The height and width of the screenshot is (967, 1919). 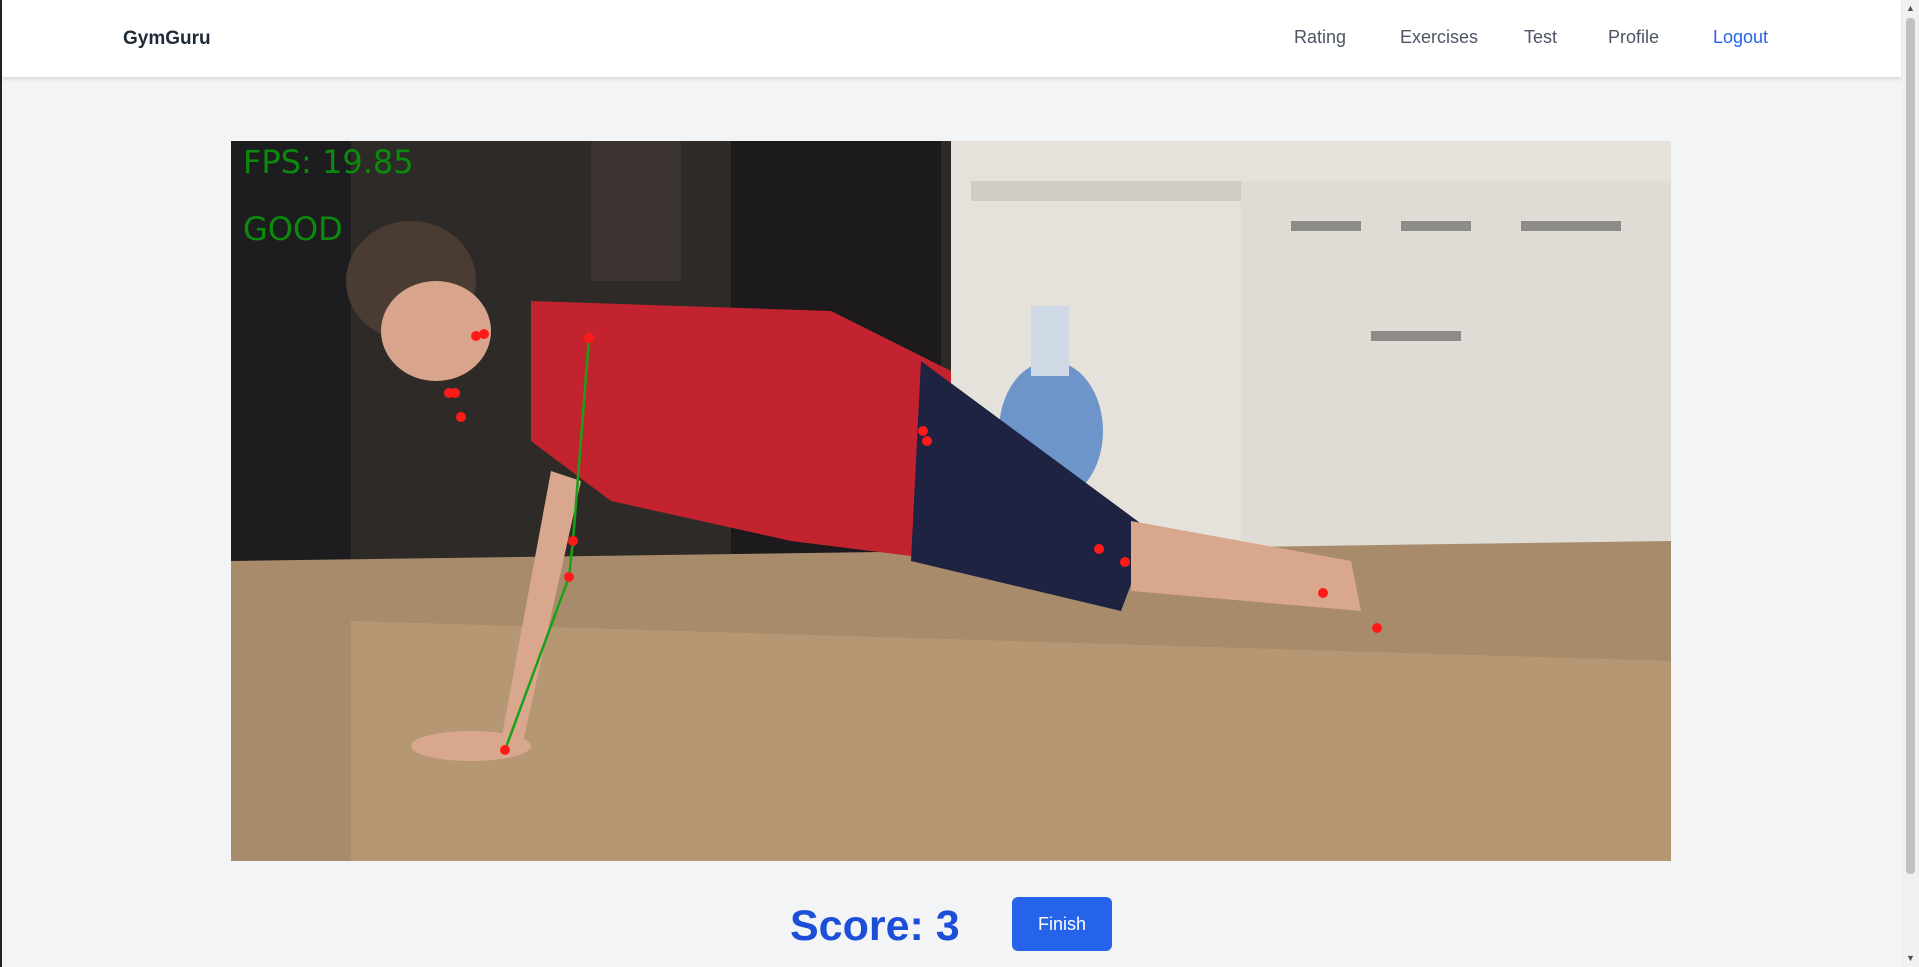 What do you see at coordinates (1540, 38) in the screenshot?
I see `nav-test: Test` at bounding box center [1540, 38].